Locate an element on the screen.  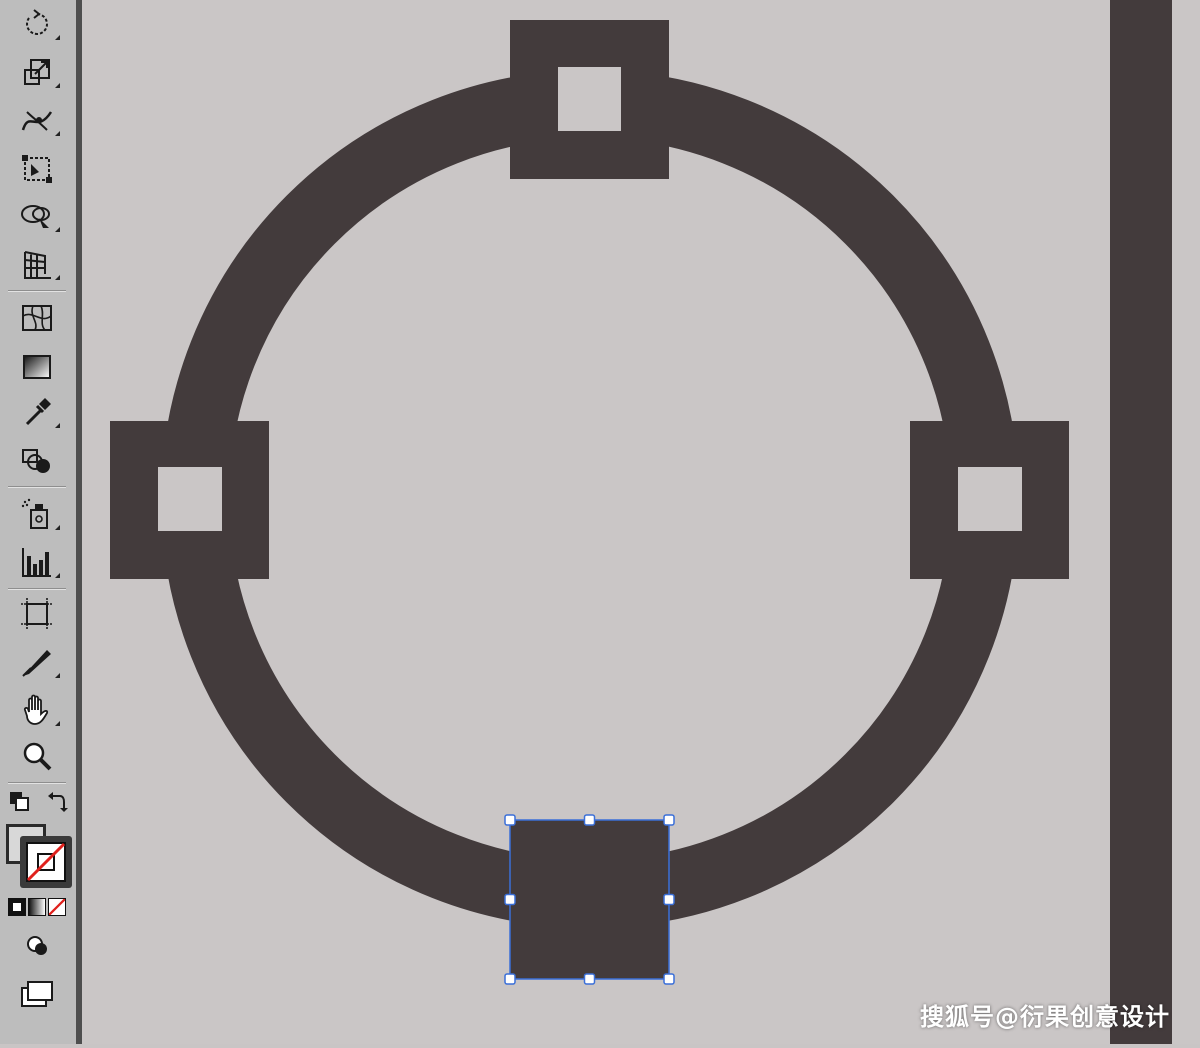
fill-stroke-swatches is located at coordinates (41, 859).